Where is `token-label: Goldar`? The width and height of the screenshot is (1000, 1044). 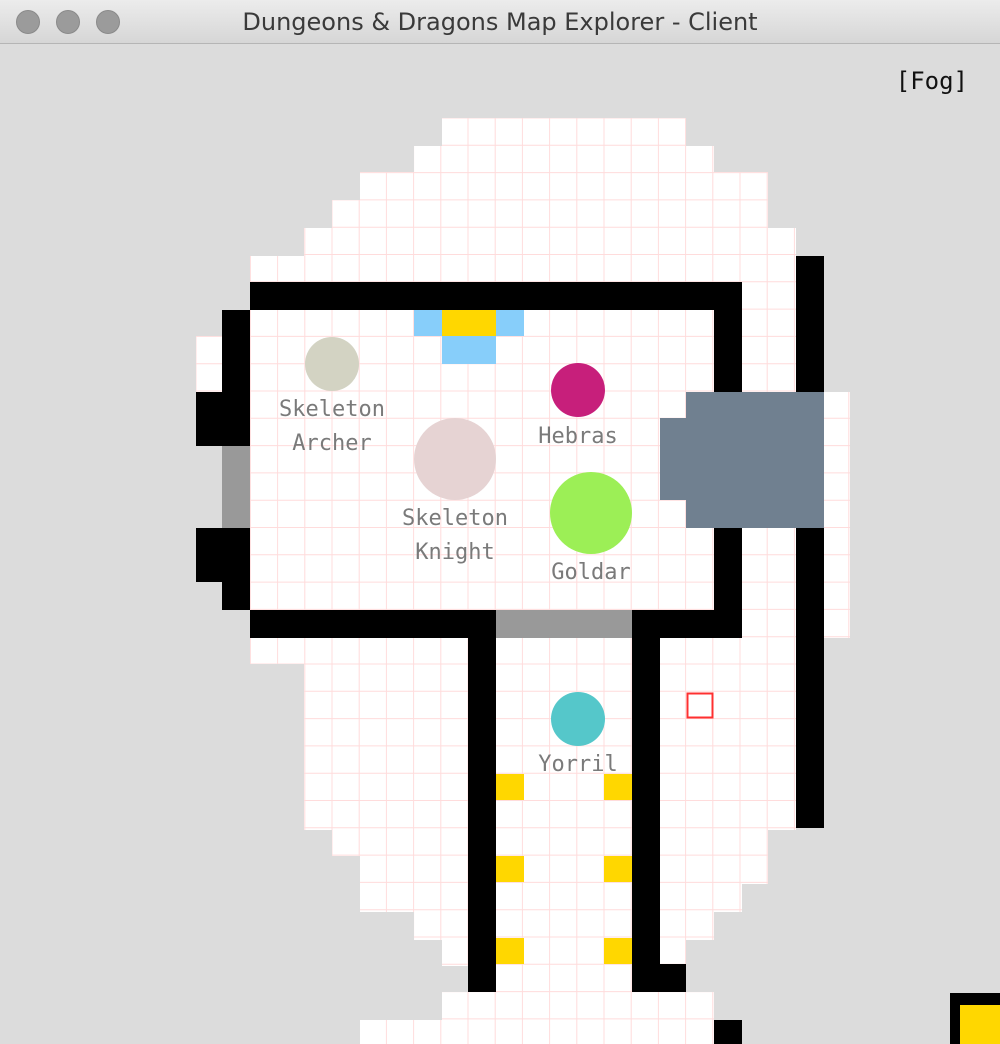
token-label: Goldar is located at coordinates (590, 572).